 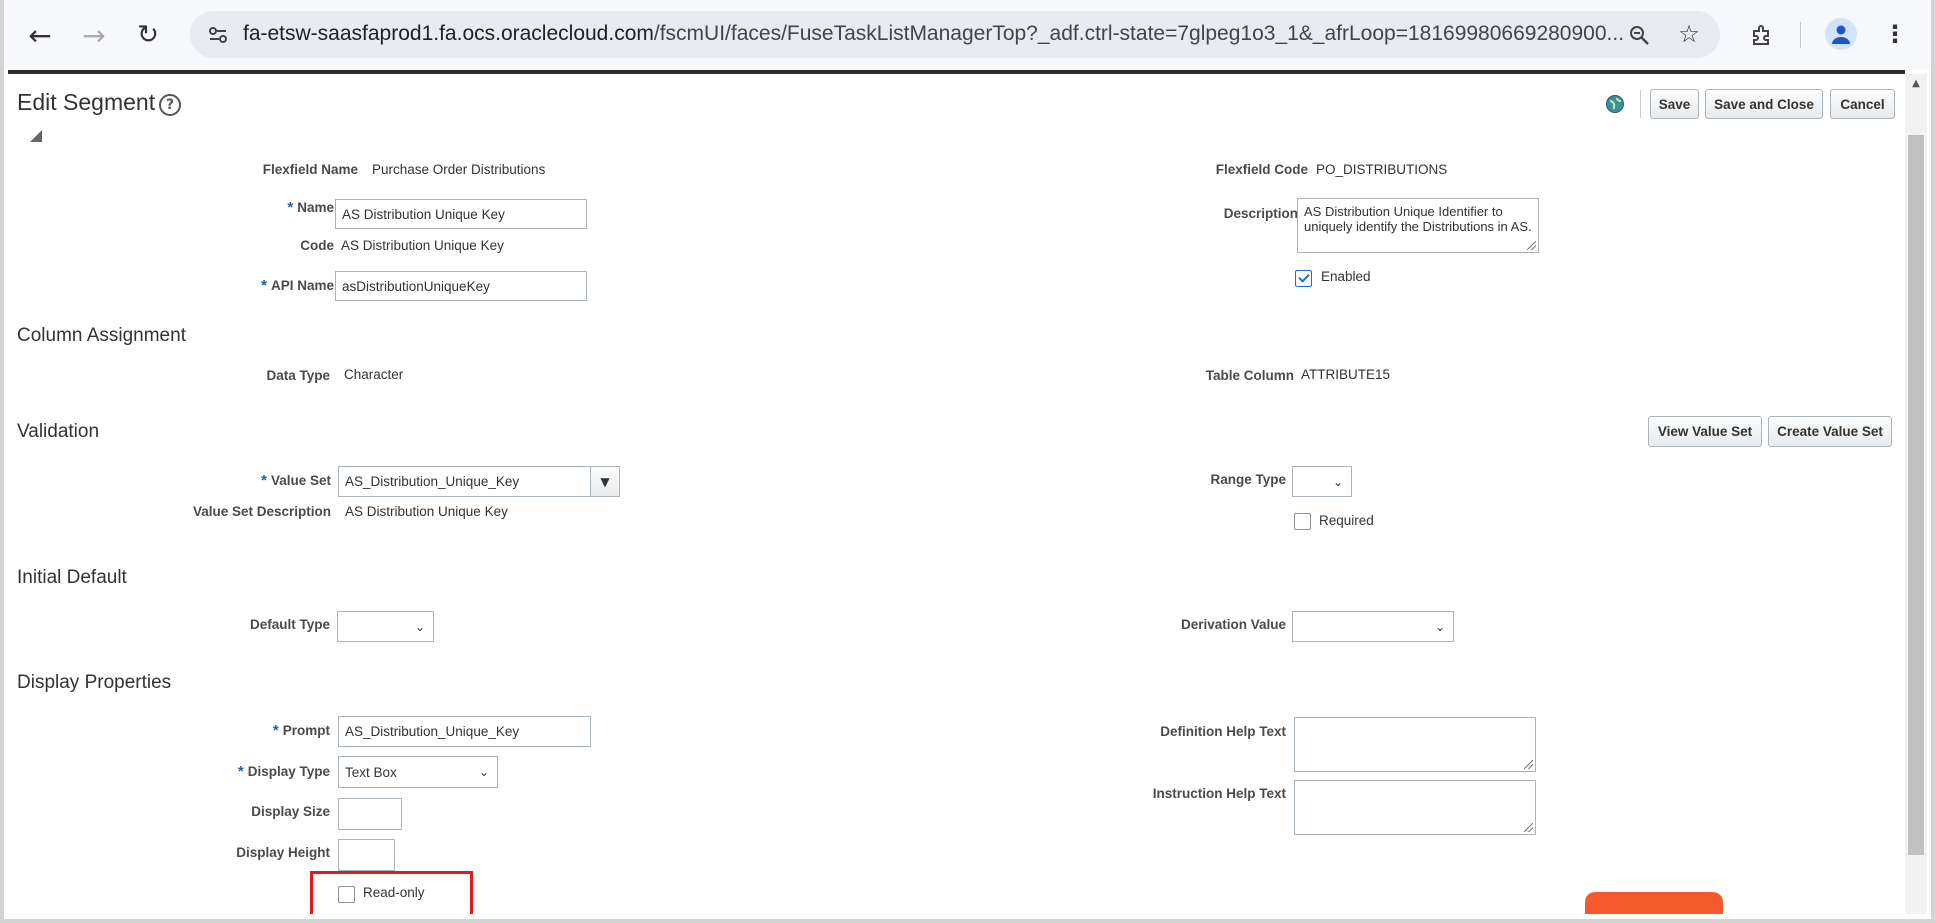 I want to click on section-validation: Validation, so click(x=58, y=431).